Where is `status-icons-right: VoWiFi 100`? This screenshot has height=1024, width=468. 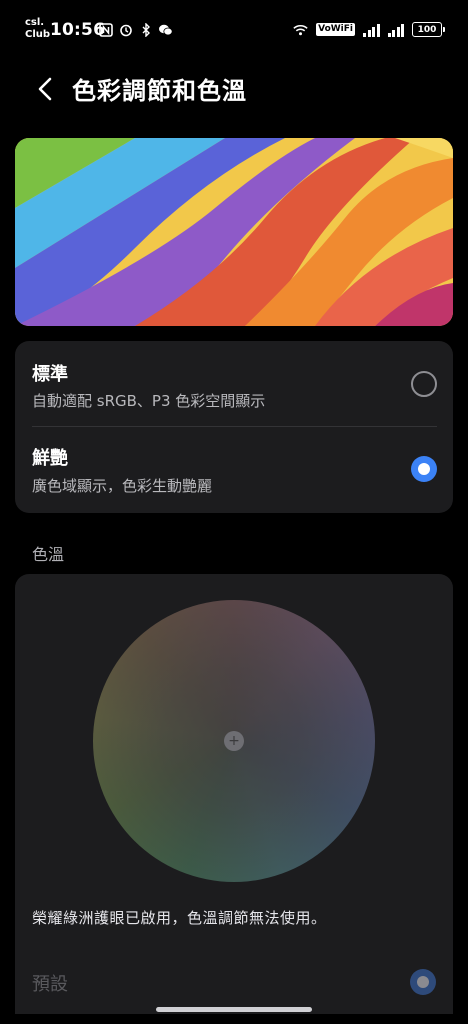 status-icons-right: VoWiFi 100 is located at coordinates (369, 29).